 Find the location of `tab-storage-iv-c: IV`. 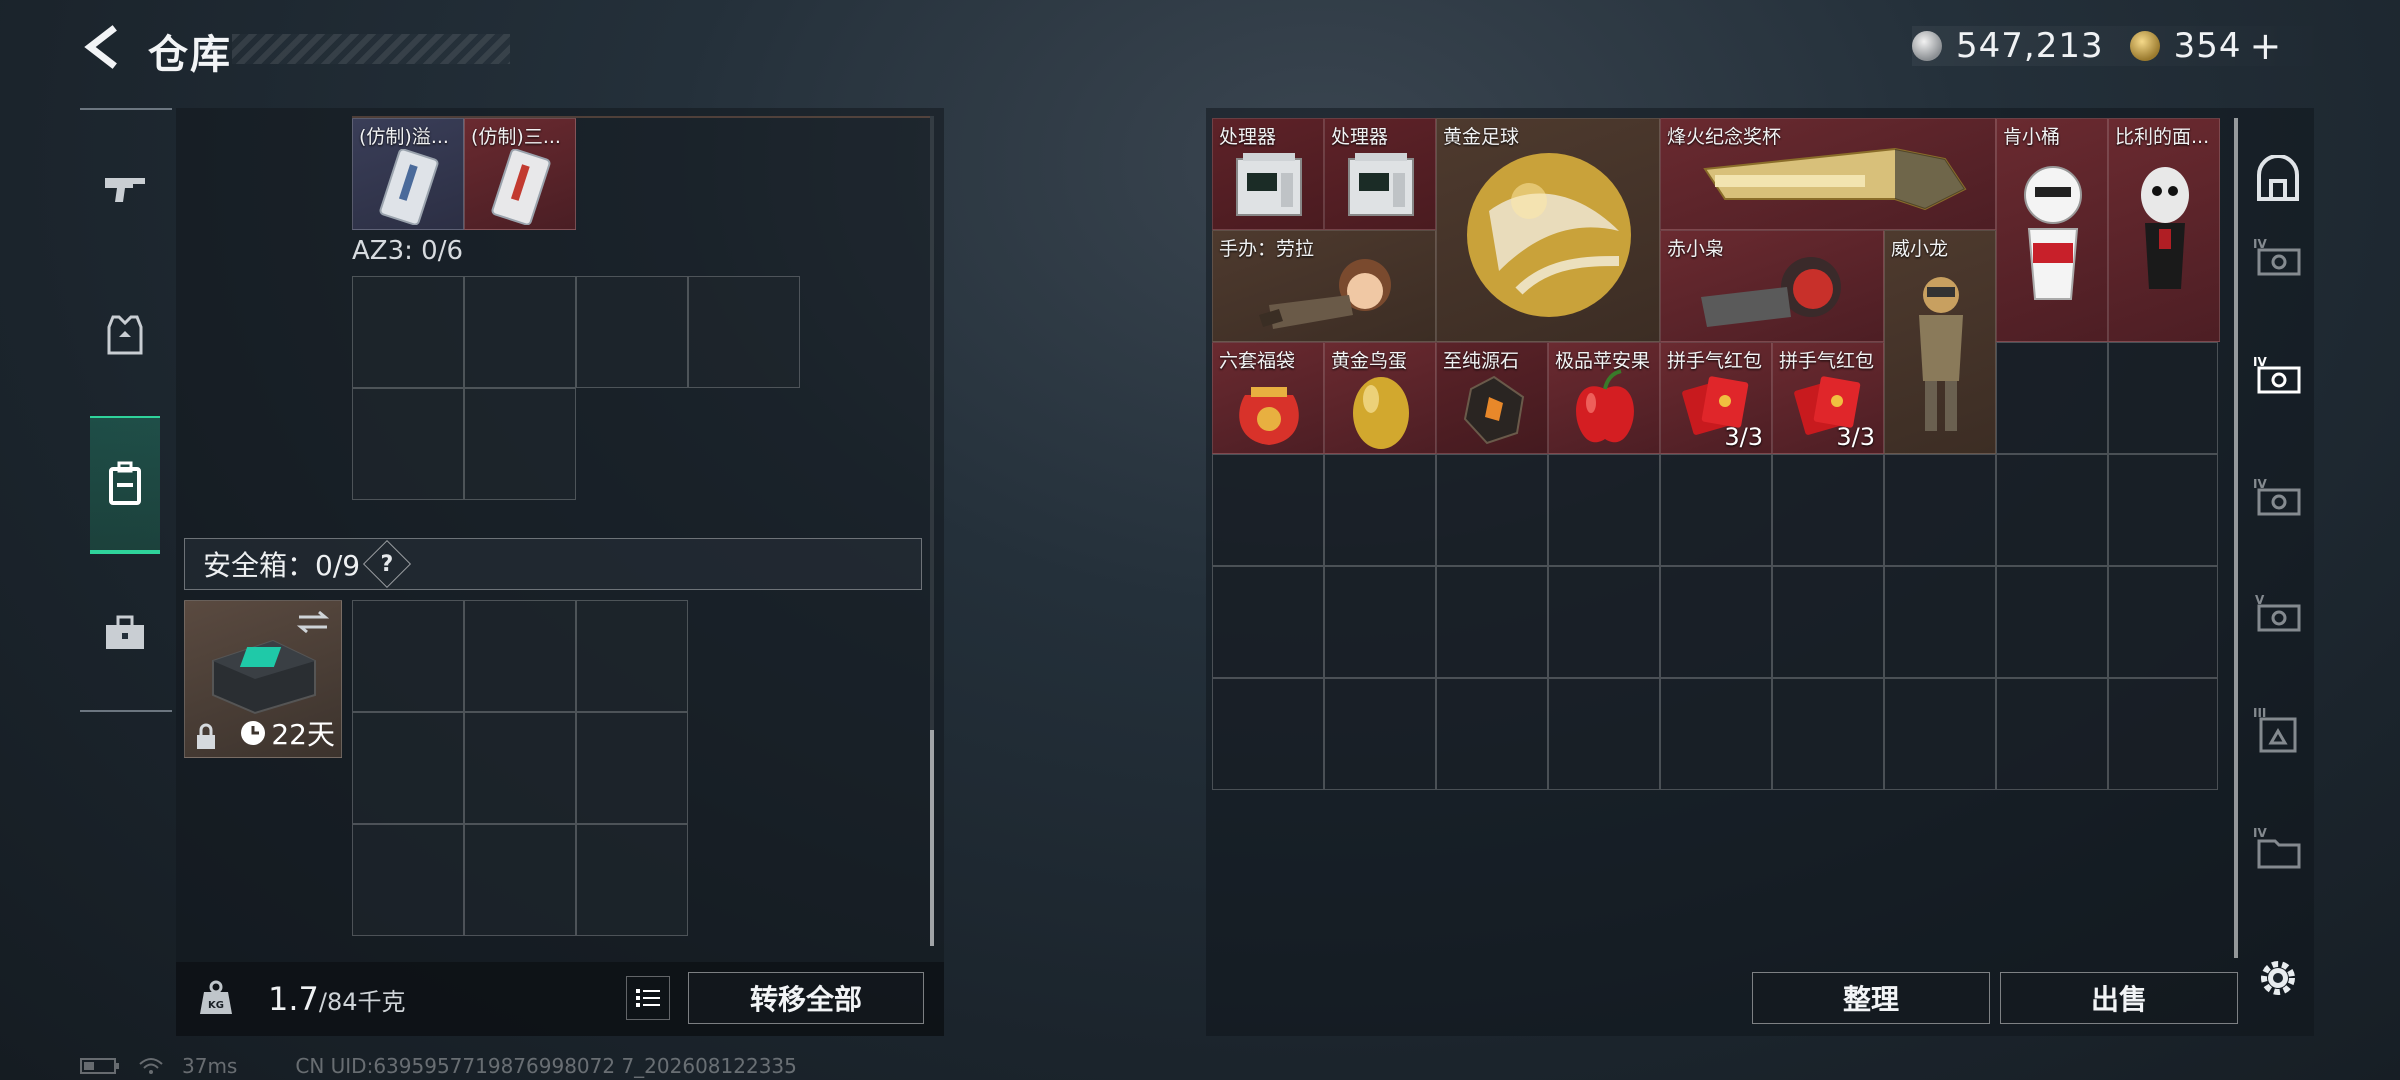

tab-storage-iv-c: IV is located at coordinates (2278, 498).